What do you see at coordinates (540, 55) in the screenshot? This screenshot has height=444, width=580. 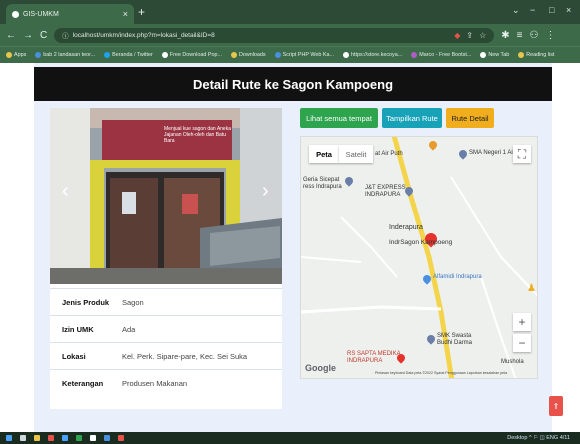 I see `bookmark-label: Reading list` at bounding box center [540, 55].